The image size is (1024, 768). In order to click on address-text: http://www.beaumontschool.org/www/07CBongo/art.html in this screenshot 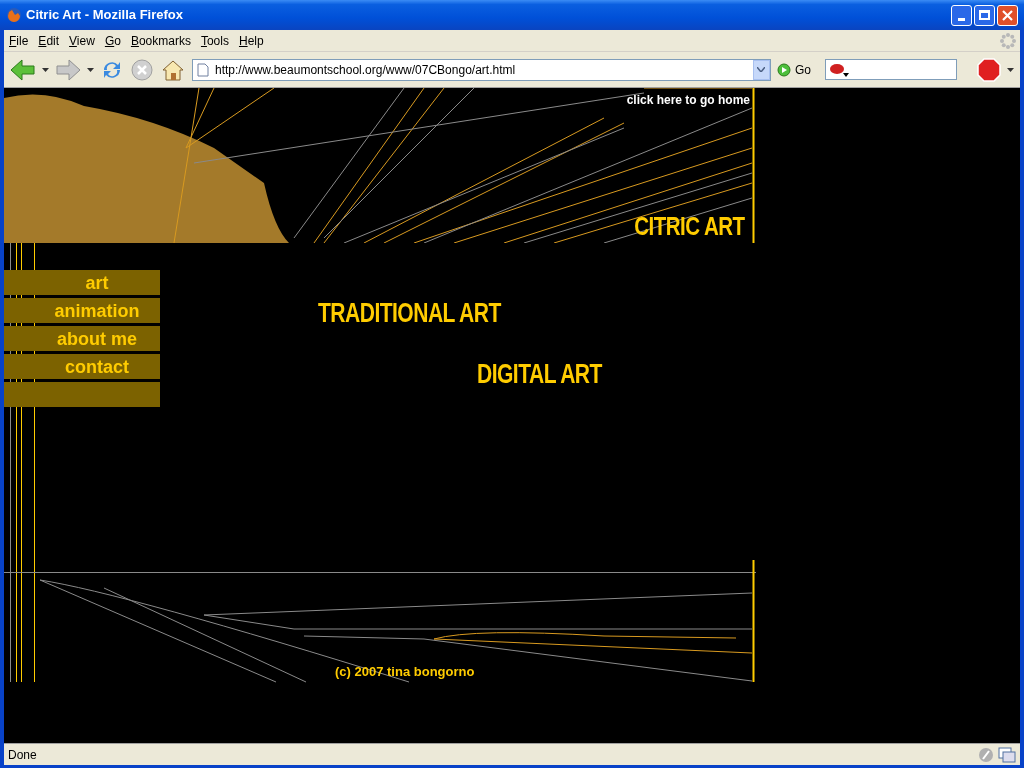, I will do `click(366, 70)`.